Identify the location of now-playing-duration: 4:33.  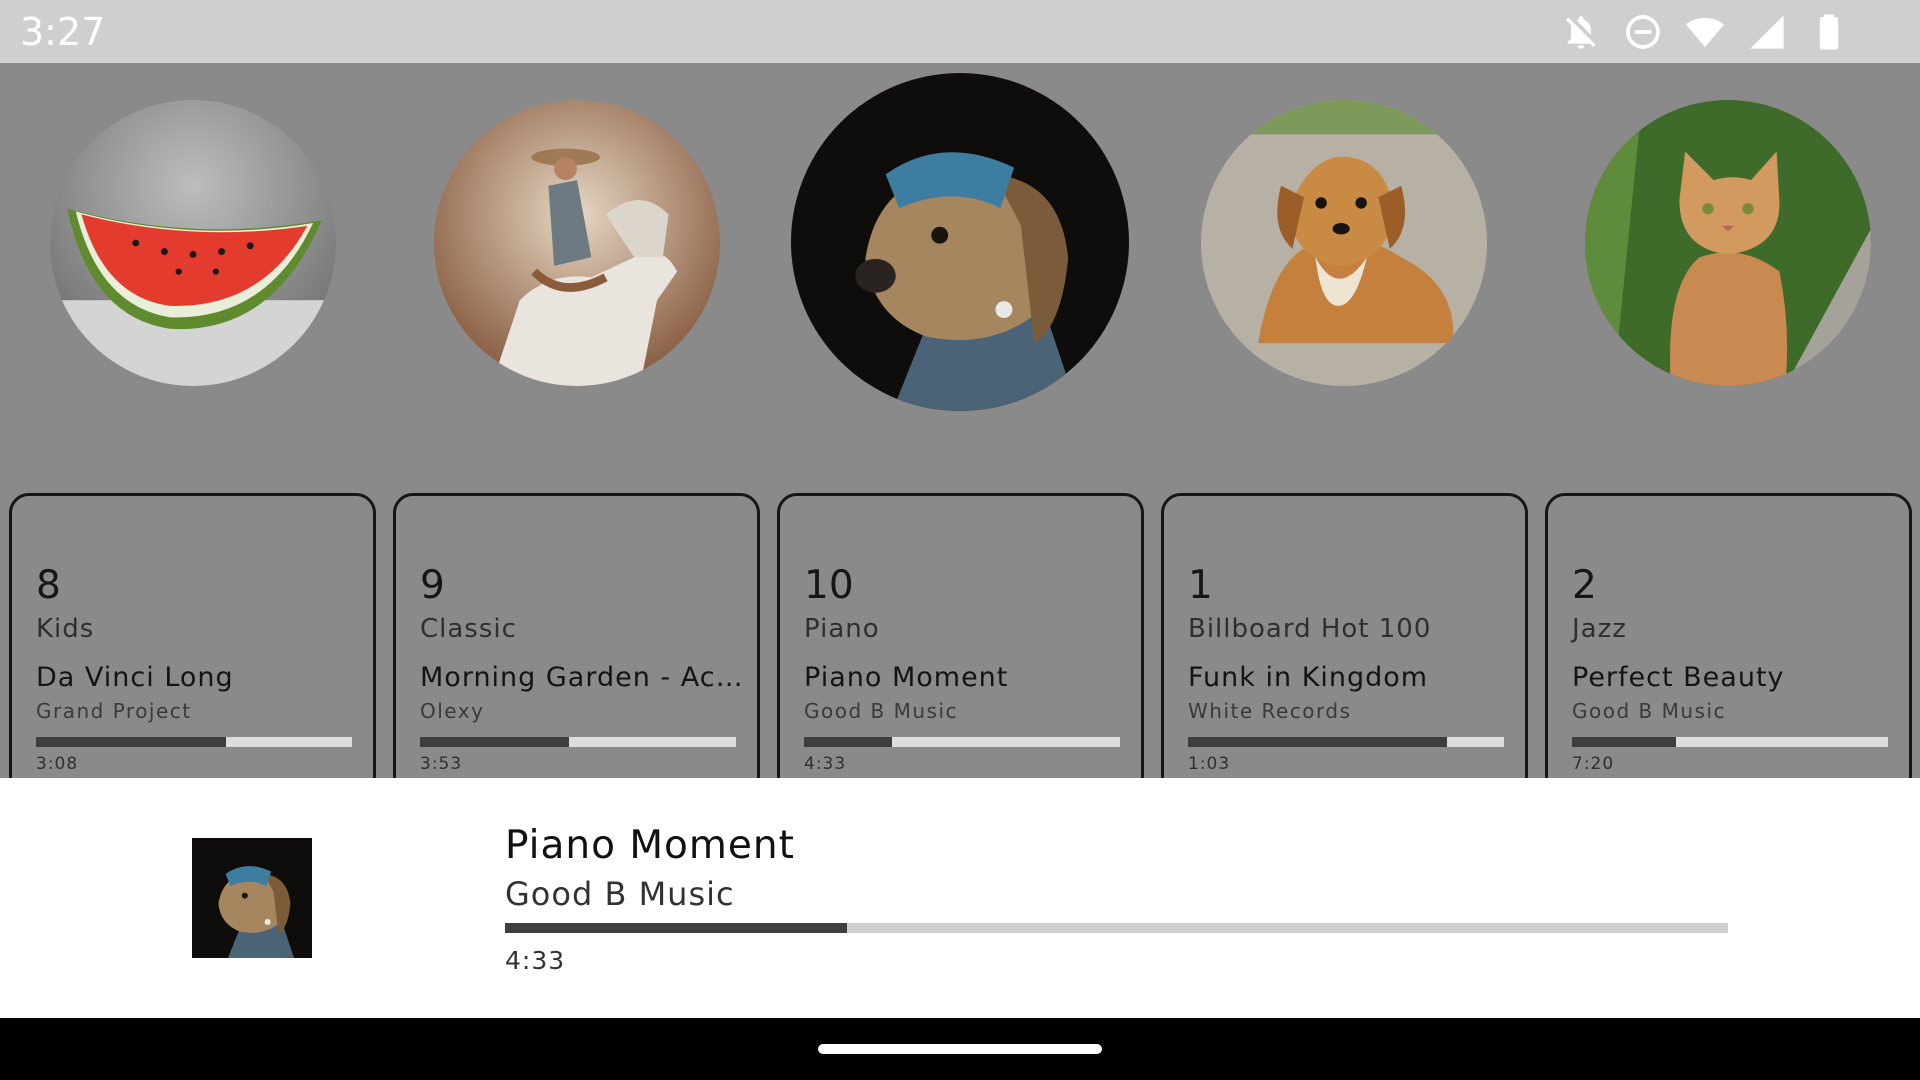
(535, 960).